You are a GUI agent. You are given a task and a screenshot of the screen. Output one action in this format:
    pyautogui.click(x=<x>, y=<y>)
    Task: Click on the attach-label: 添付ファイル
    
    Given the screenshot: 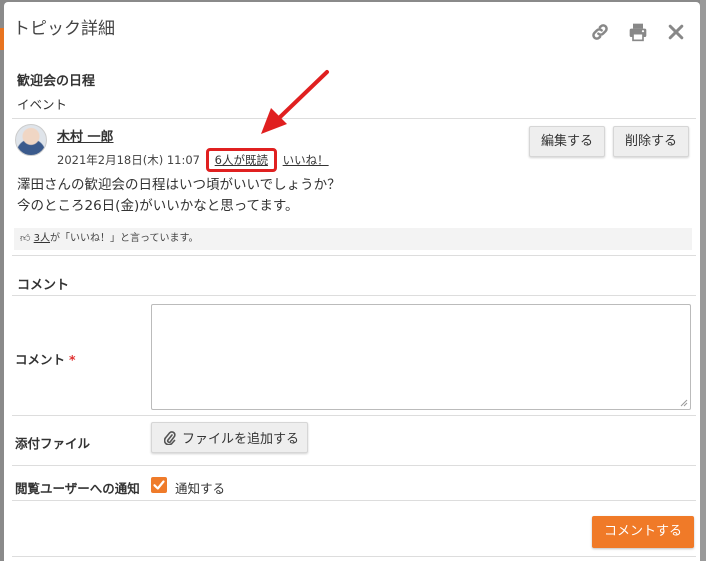 What is the action you would take?
    pyautogui.click(x=53, y=443)
    